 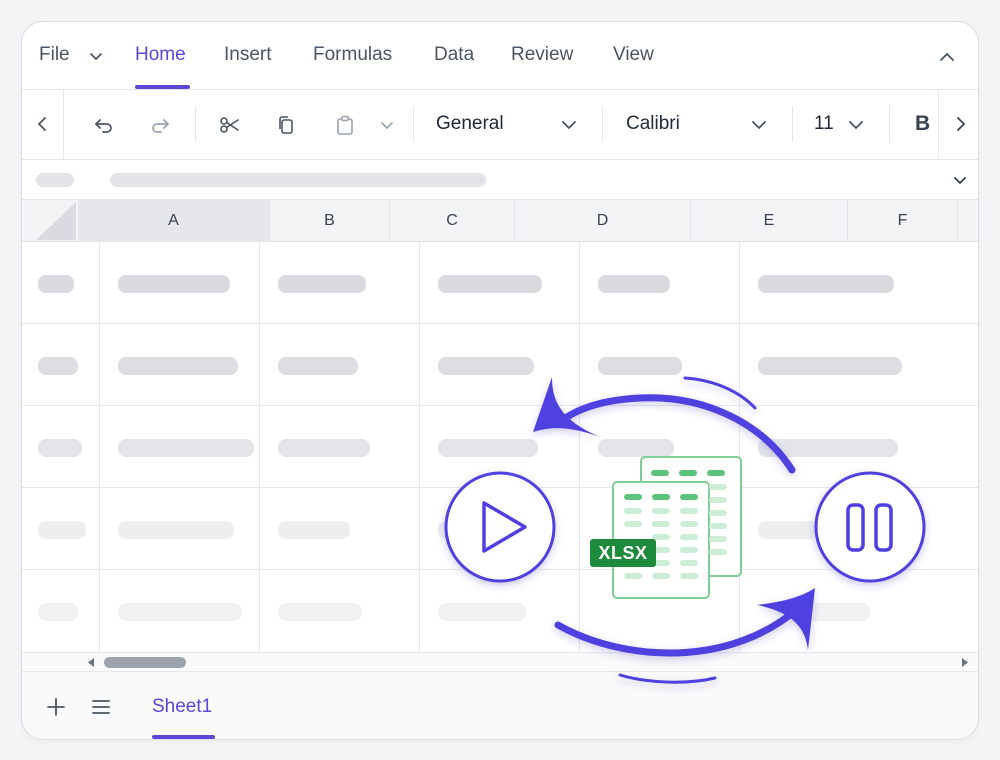 I want to click on redo-icon, so click(x=160, y=125).